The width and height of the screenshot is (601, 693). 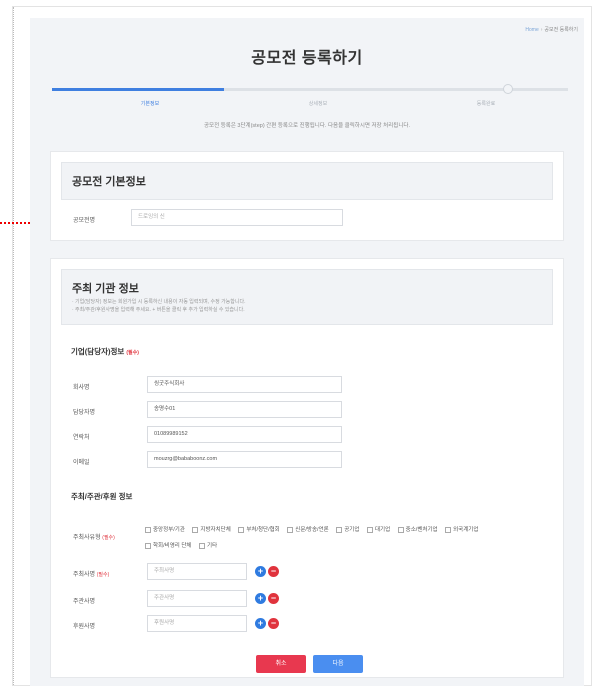 What do you see at coordinates (84, 602) in the screenshot?
I see `organizer-name-label: 주관사명` at bounding box center [84, 602].